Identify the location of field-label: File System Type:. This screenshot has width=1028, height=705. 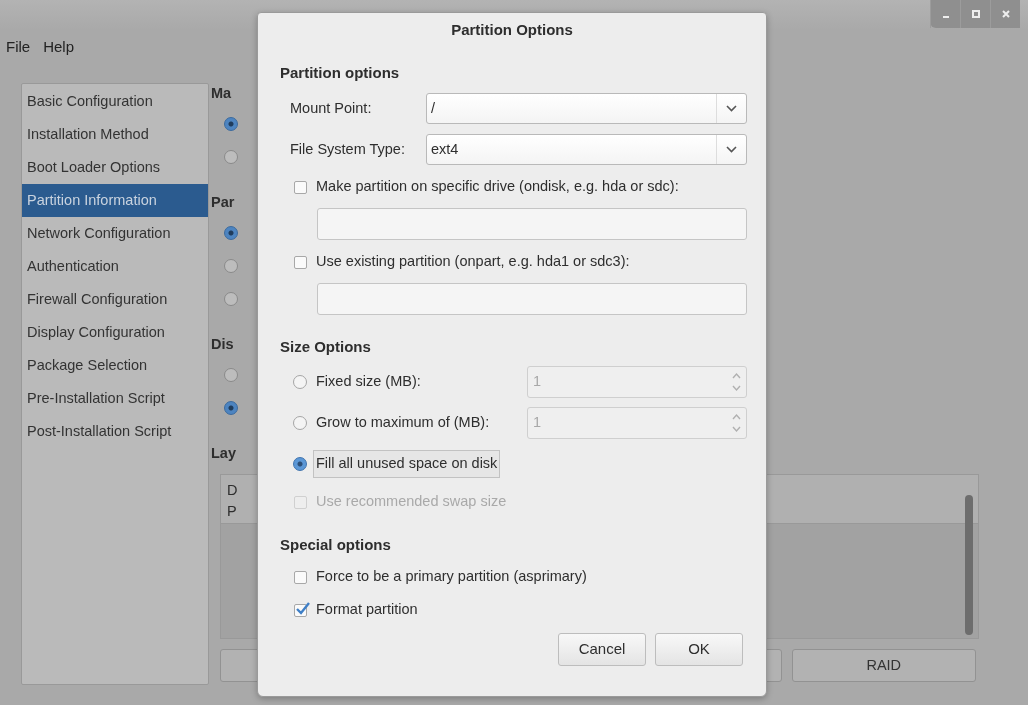
(348, 149).